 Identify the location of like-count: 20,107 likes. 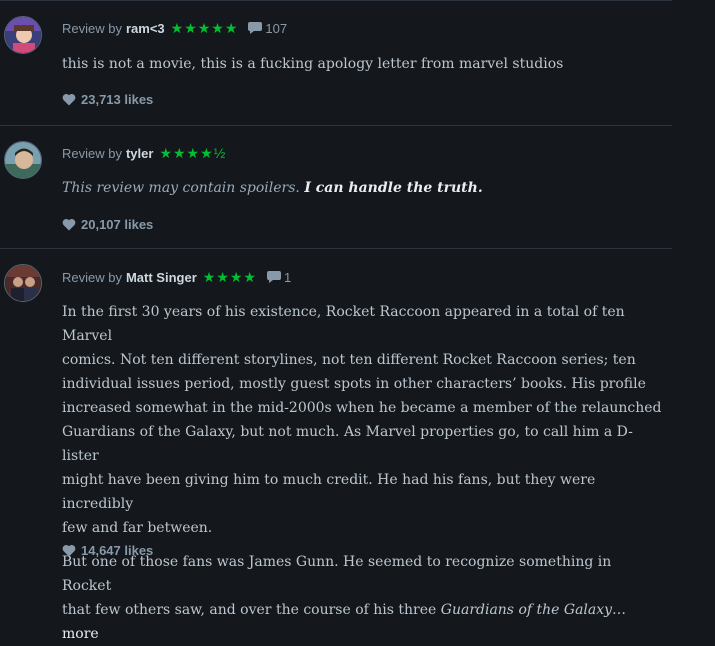
(107, 224).